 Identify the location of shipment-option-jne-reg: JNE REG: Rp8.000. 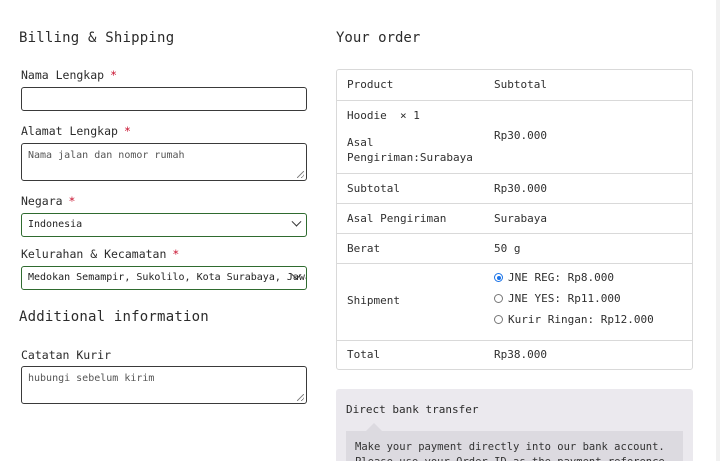
(554, 277).